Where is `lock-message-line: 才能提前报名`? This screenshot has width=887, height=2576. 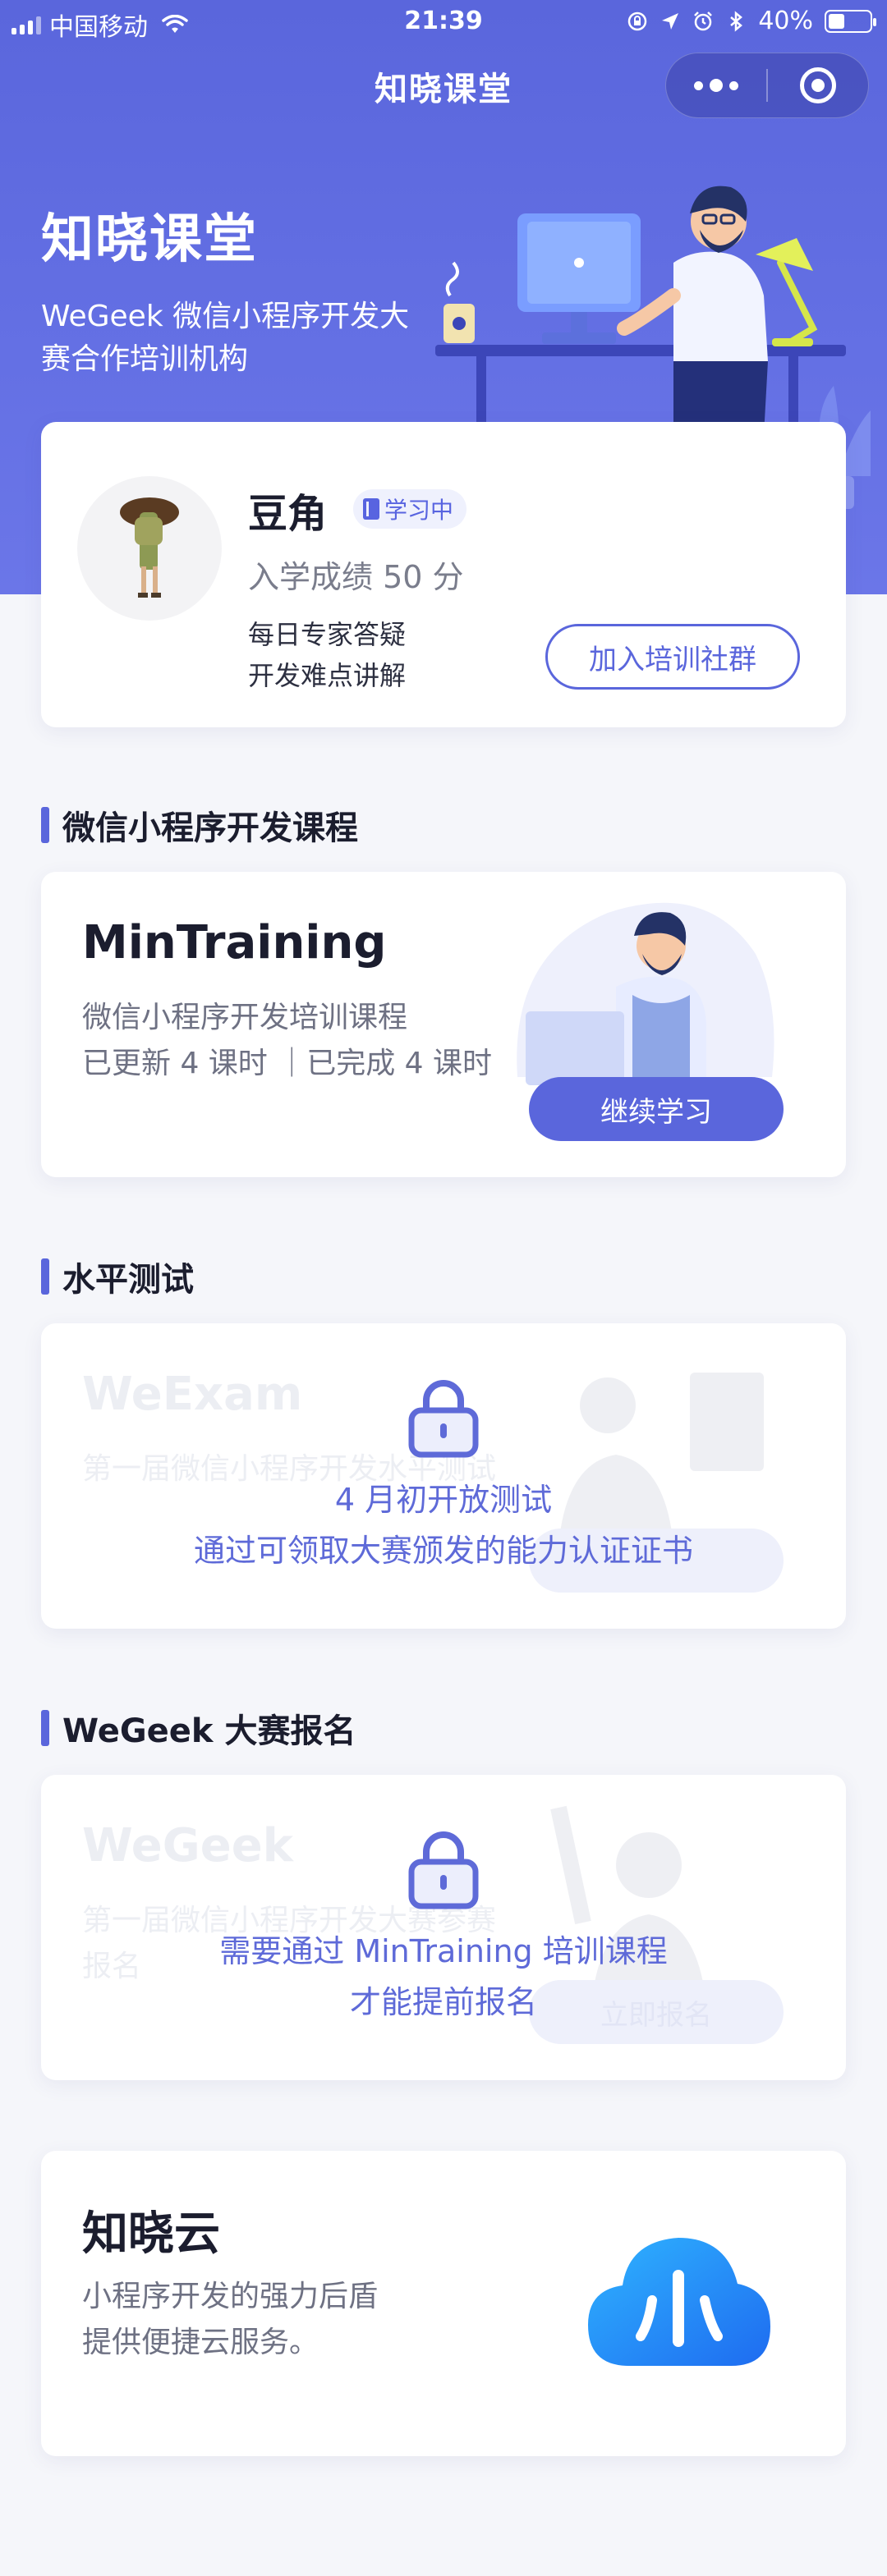 lock-message-line: 才能提前报名 is located at coordinates (443, 2002).